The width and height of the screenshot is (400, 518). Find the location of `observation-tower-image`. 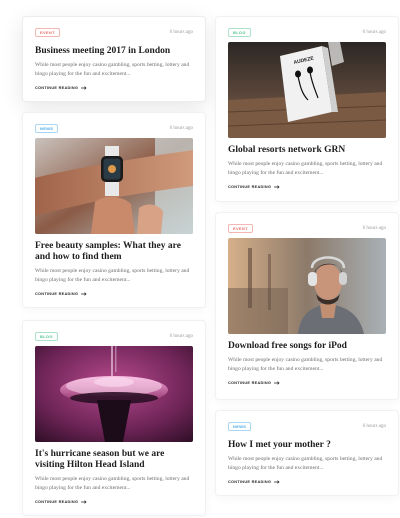

observation-tower-image is located at coordinates (114, 394).